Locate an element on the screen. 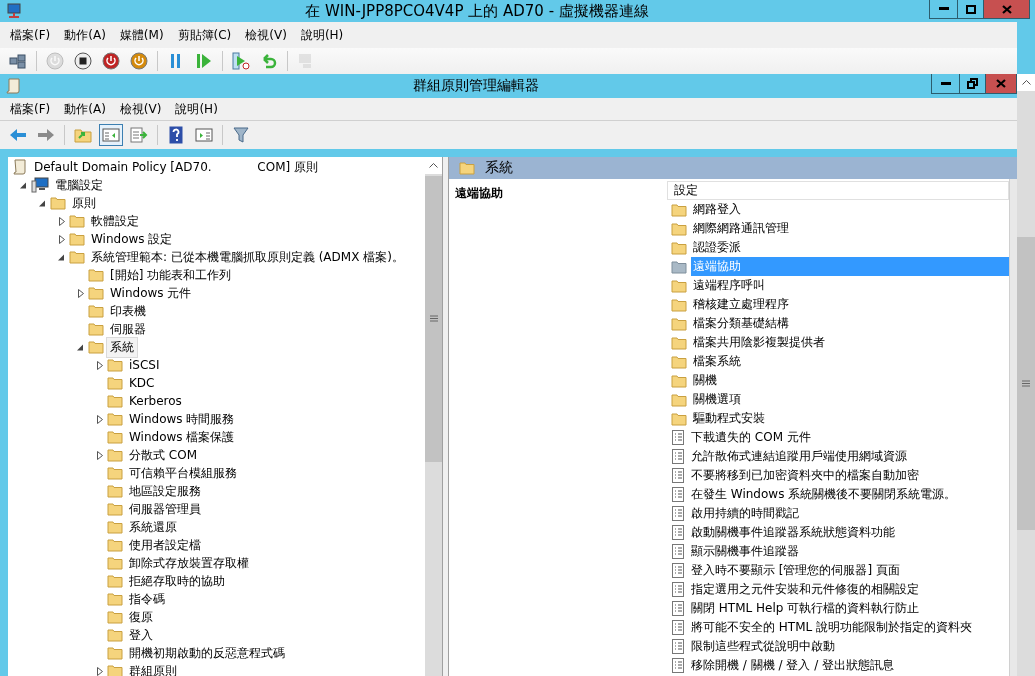  list-item: 允許散佈式連結追蹤用戶端使用網域資源 is located at coordinates (849, 456).